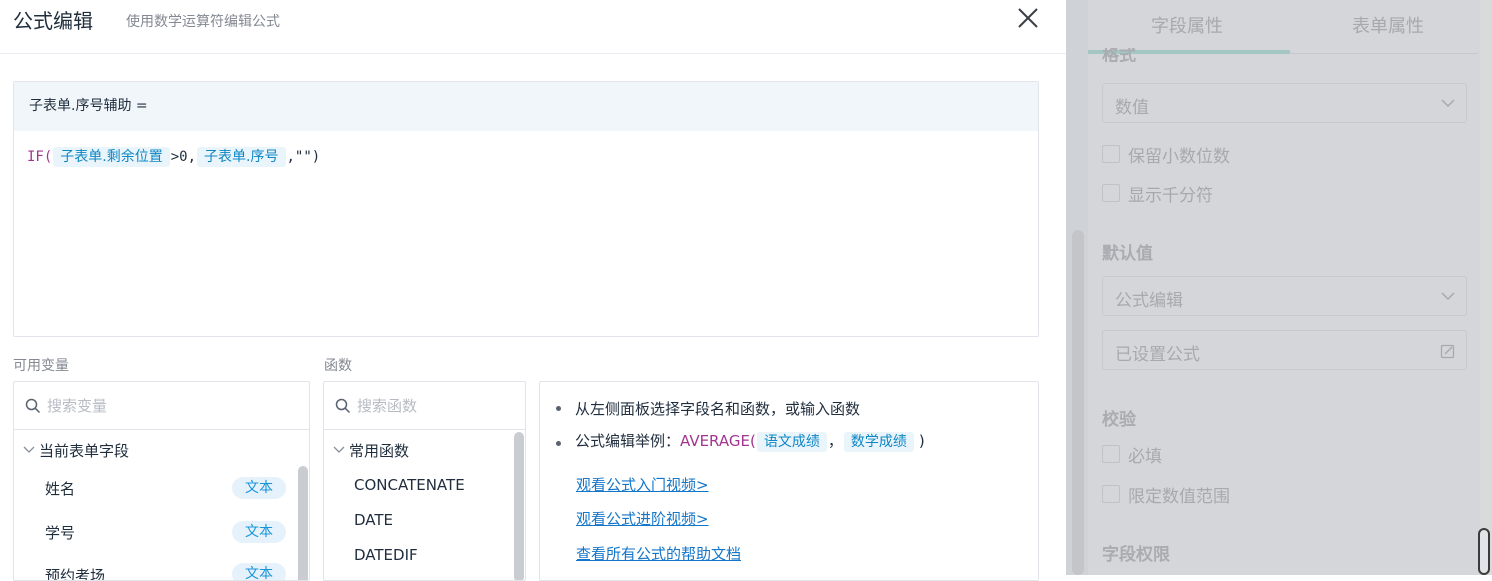 The height and width of the screenshot is (581, 1492). What do you see at coordinates (1127, 254) in the screenshot?
I see `default-value-label: 默认值` at bounding box center [1127, 254].